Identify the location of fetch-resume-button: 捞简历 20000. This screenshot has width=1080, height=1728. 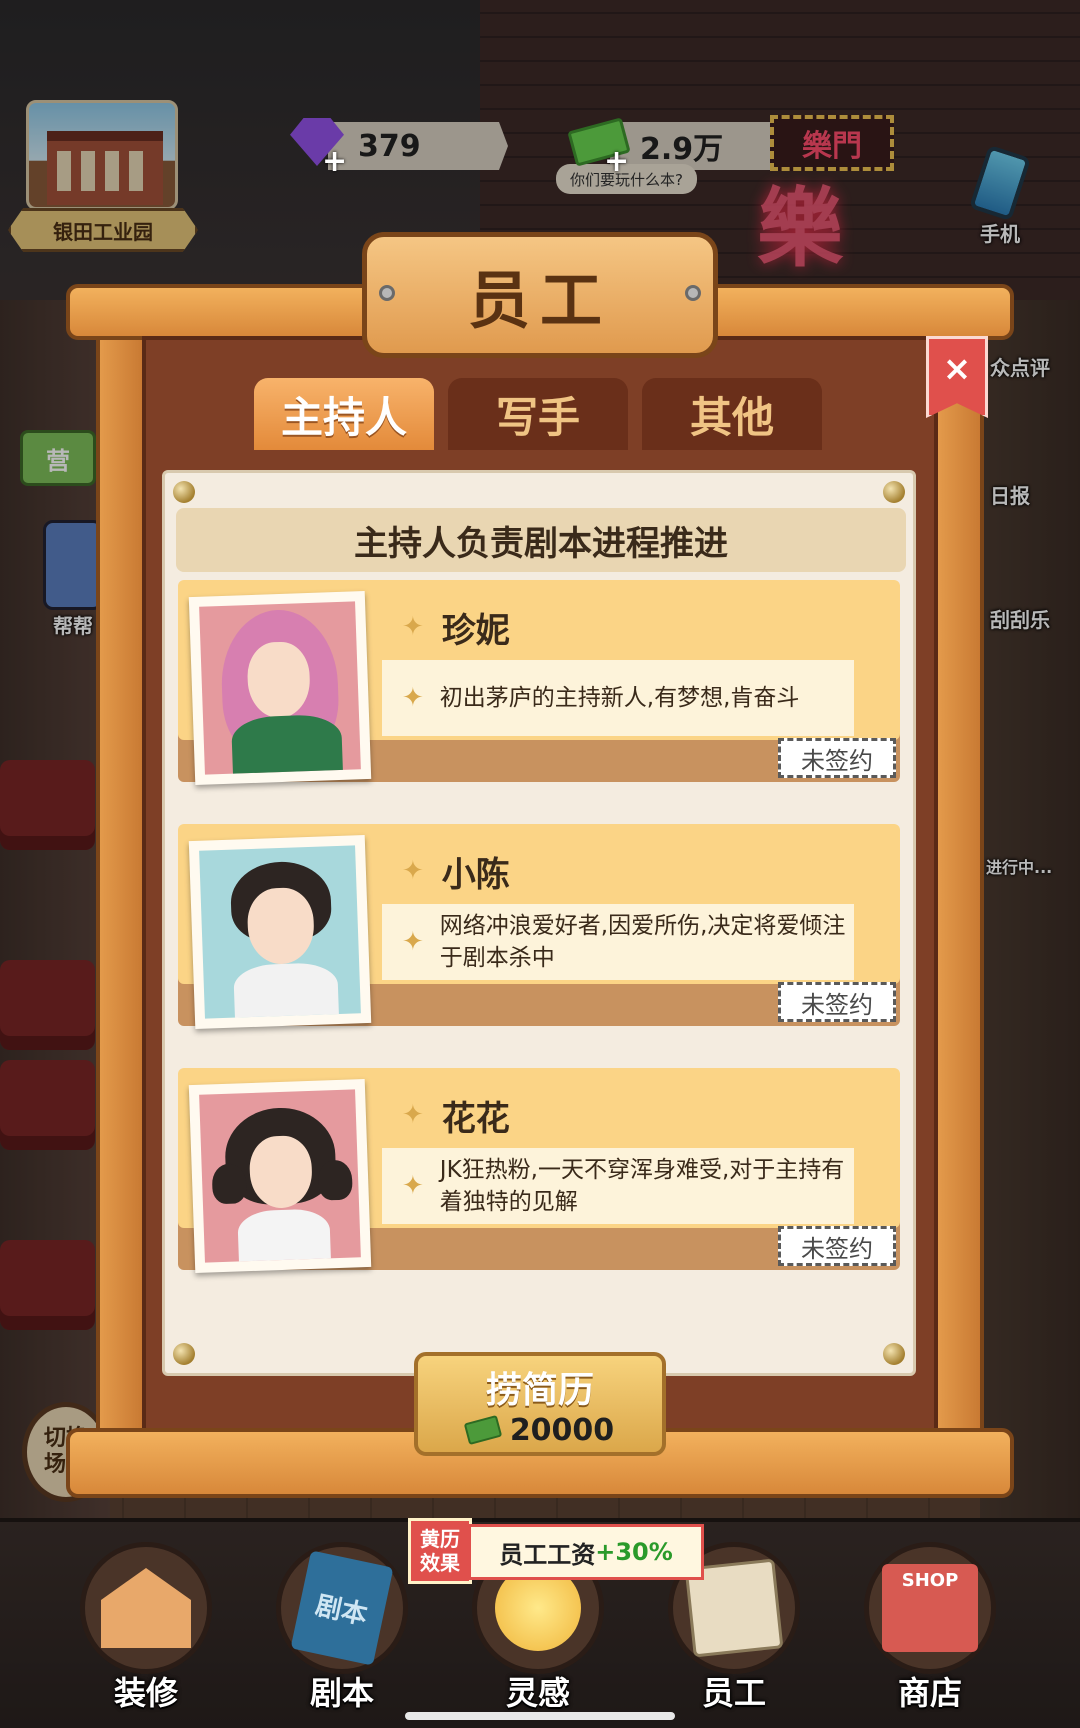
(540, 1404).